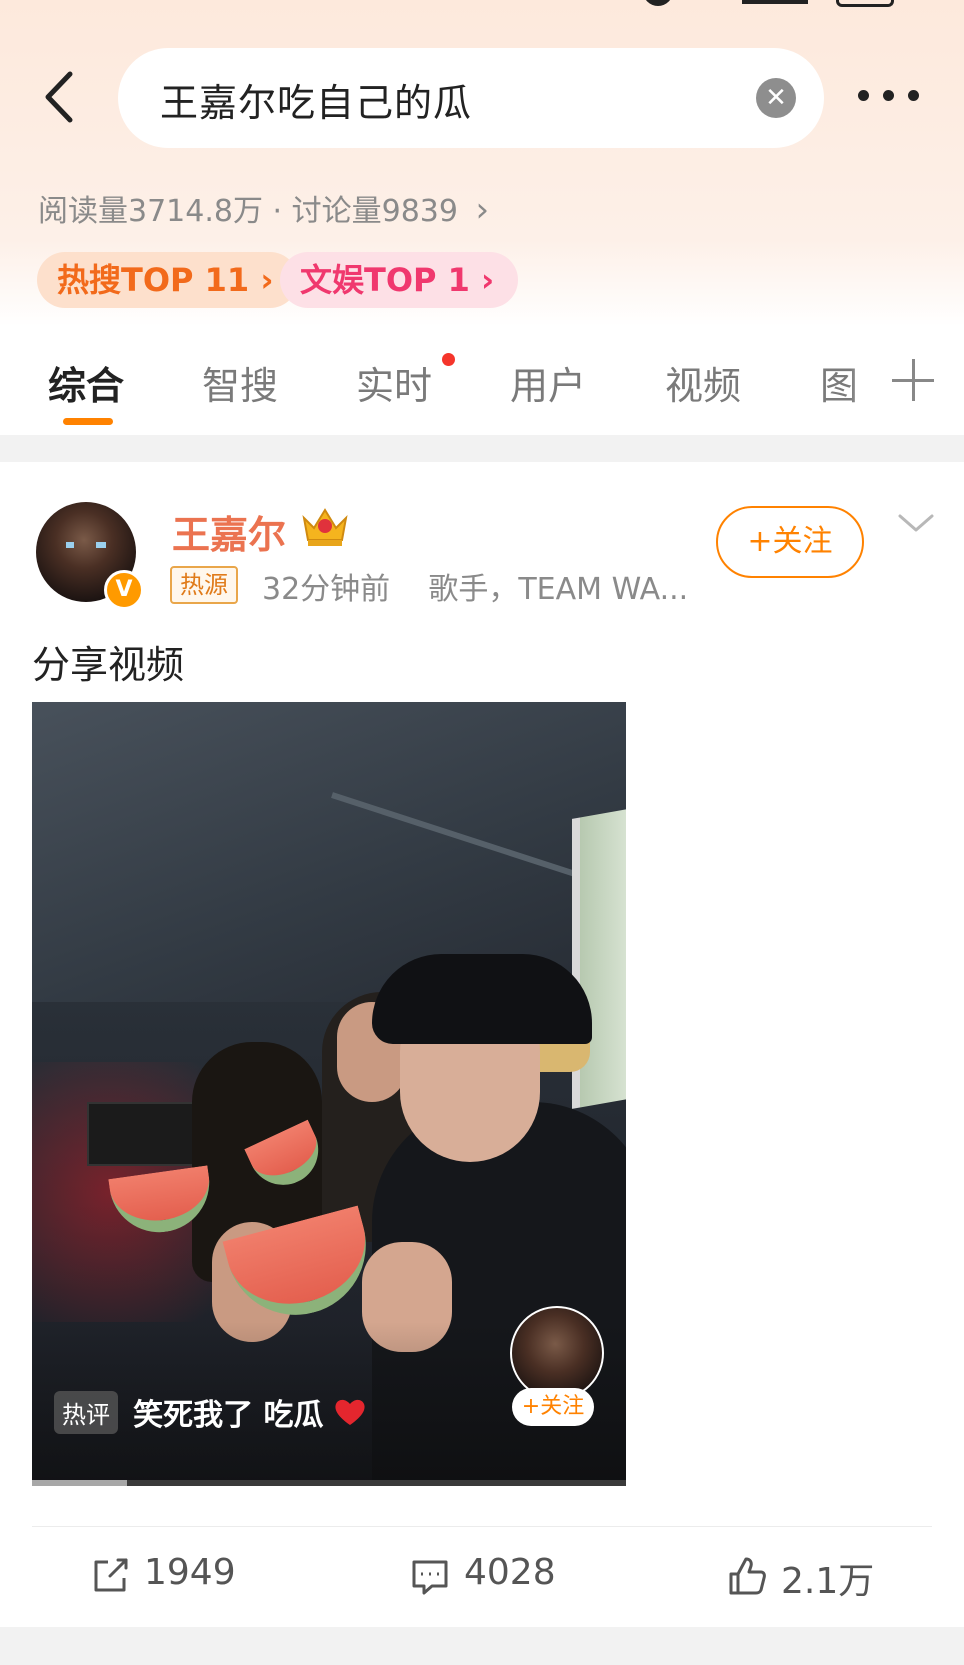  What do you see at coordinates (86, 382) in the screenshot?
I see `tab-overall: 综合` at bounding box center [86, 382].